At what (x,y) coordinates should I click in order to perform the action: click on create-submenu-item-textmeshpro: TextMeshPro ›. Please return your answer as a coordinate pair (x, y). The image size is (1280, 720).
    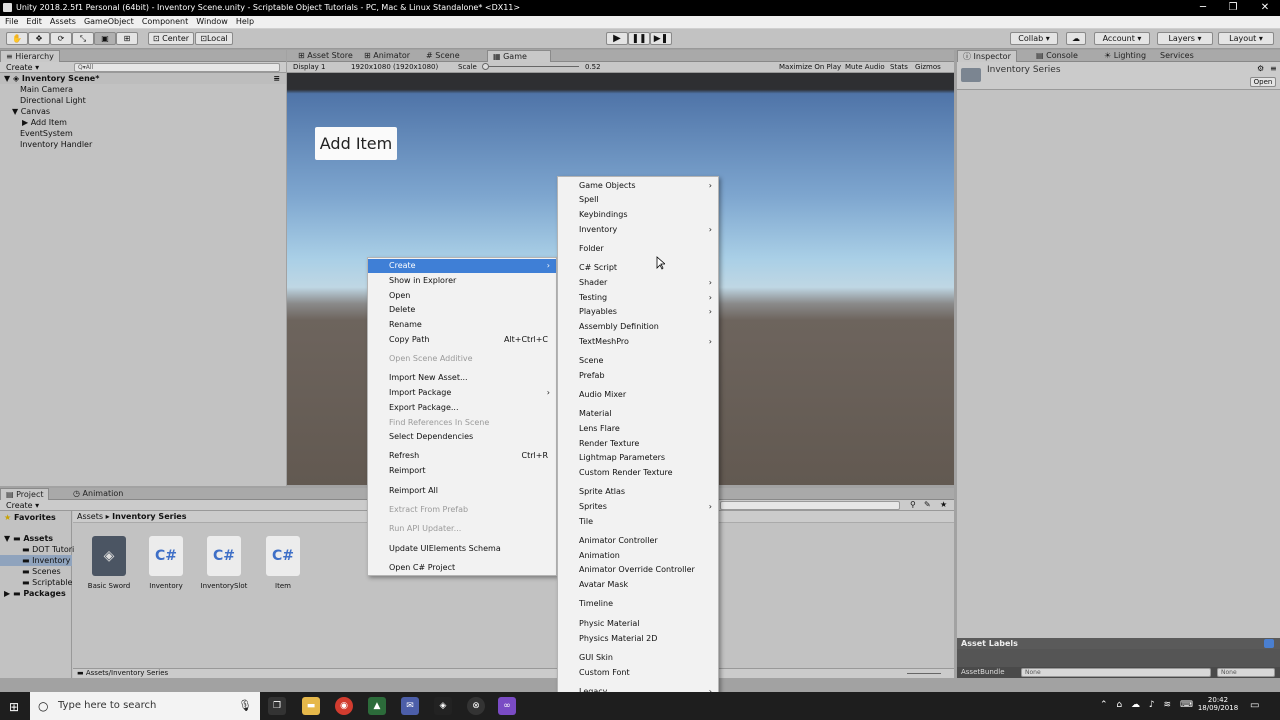
    Looking at the image, I should click on (638, 342).